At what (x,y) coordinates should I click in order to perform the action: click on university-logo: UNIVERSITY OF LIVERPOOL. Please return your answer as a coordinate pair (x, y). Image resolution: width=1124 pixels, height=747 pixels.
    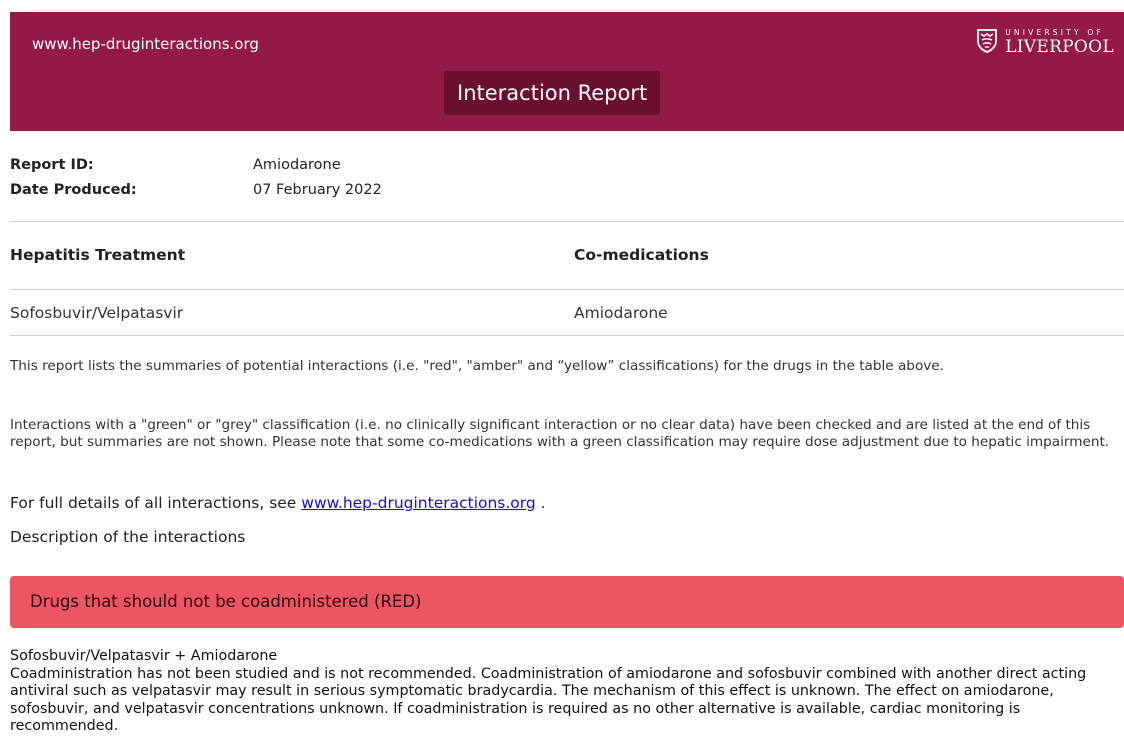
    Looking at the image, I should click on (1045, 42).